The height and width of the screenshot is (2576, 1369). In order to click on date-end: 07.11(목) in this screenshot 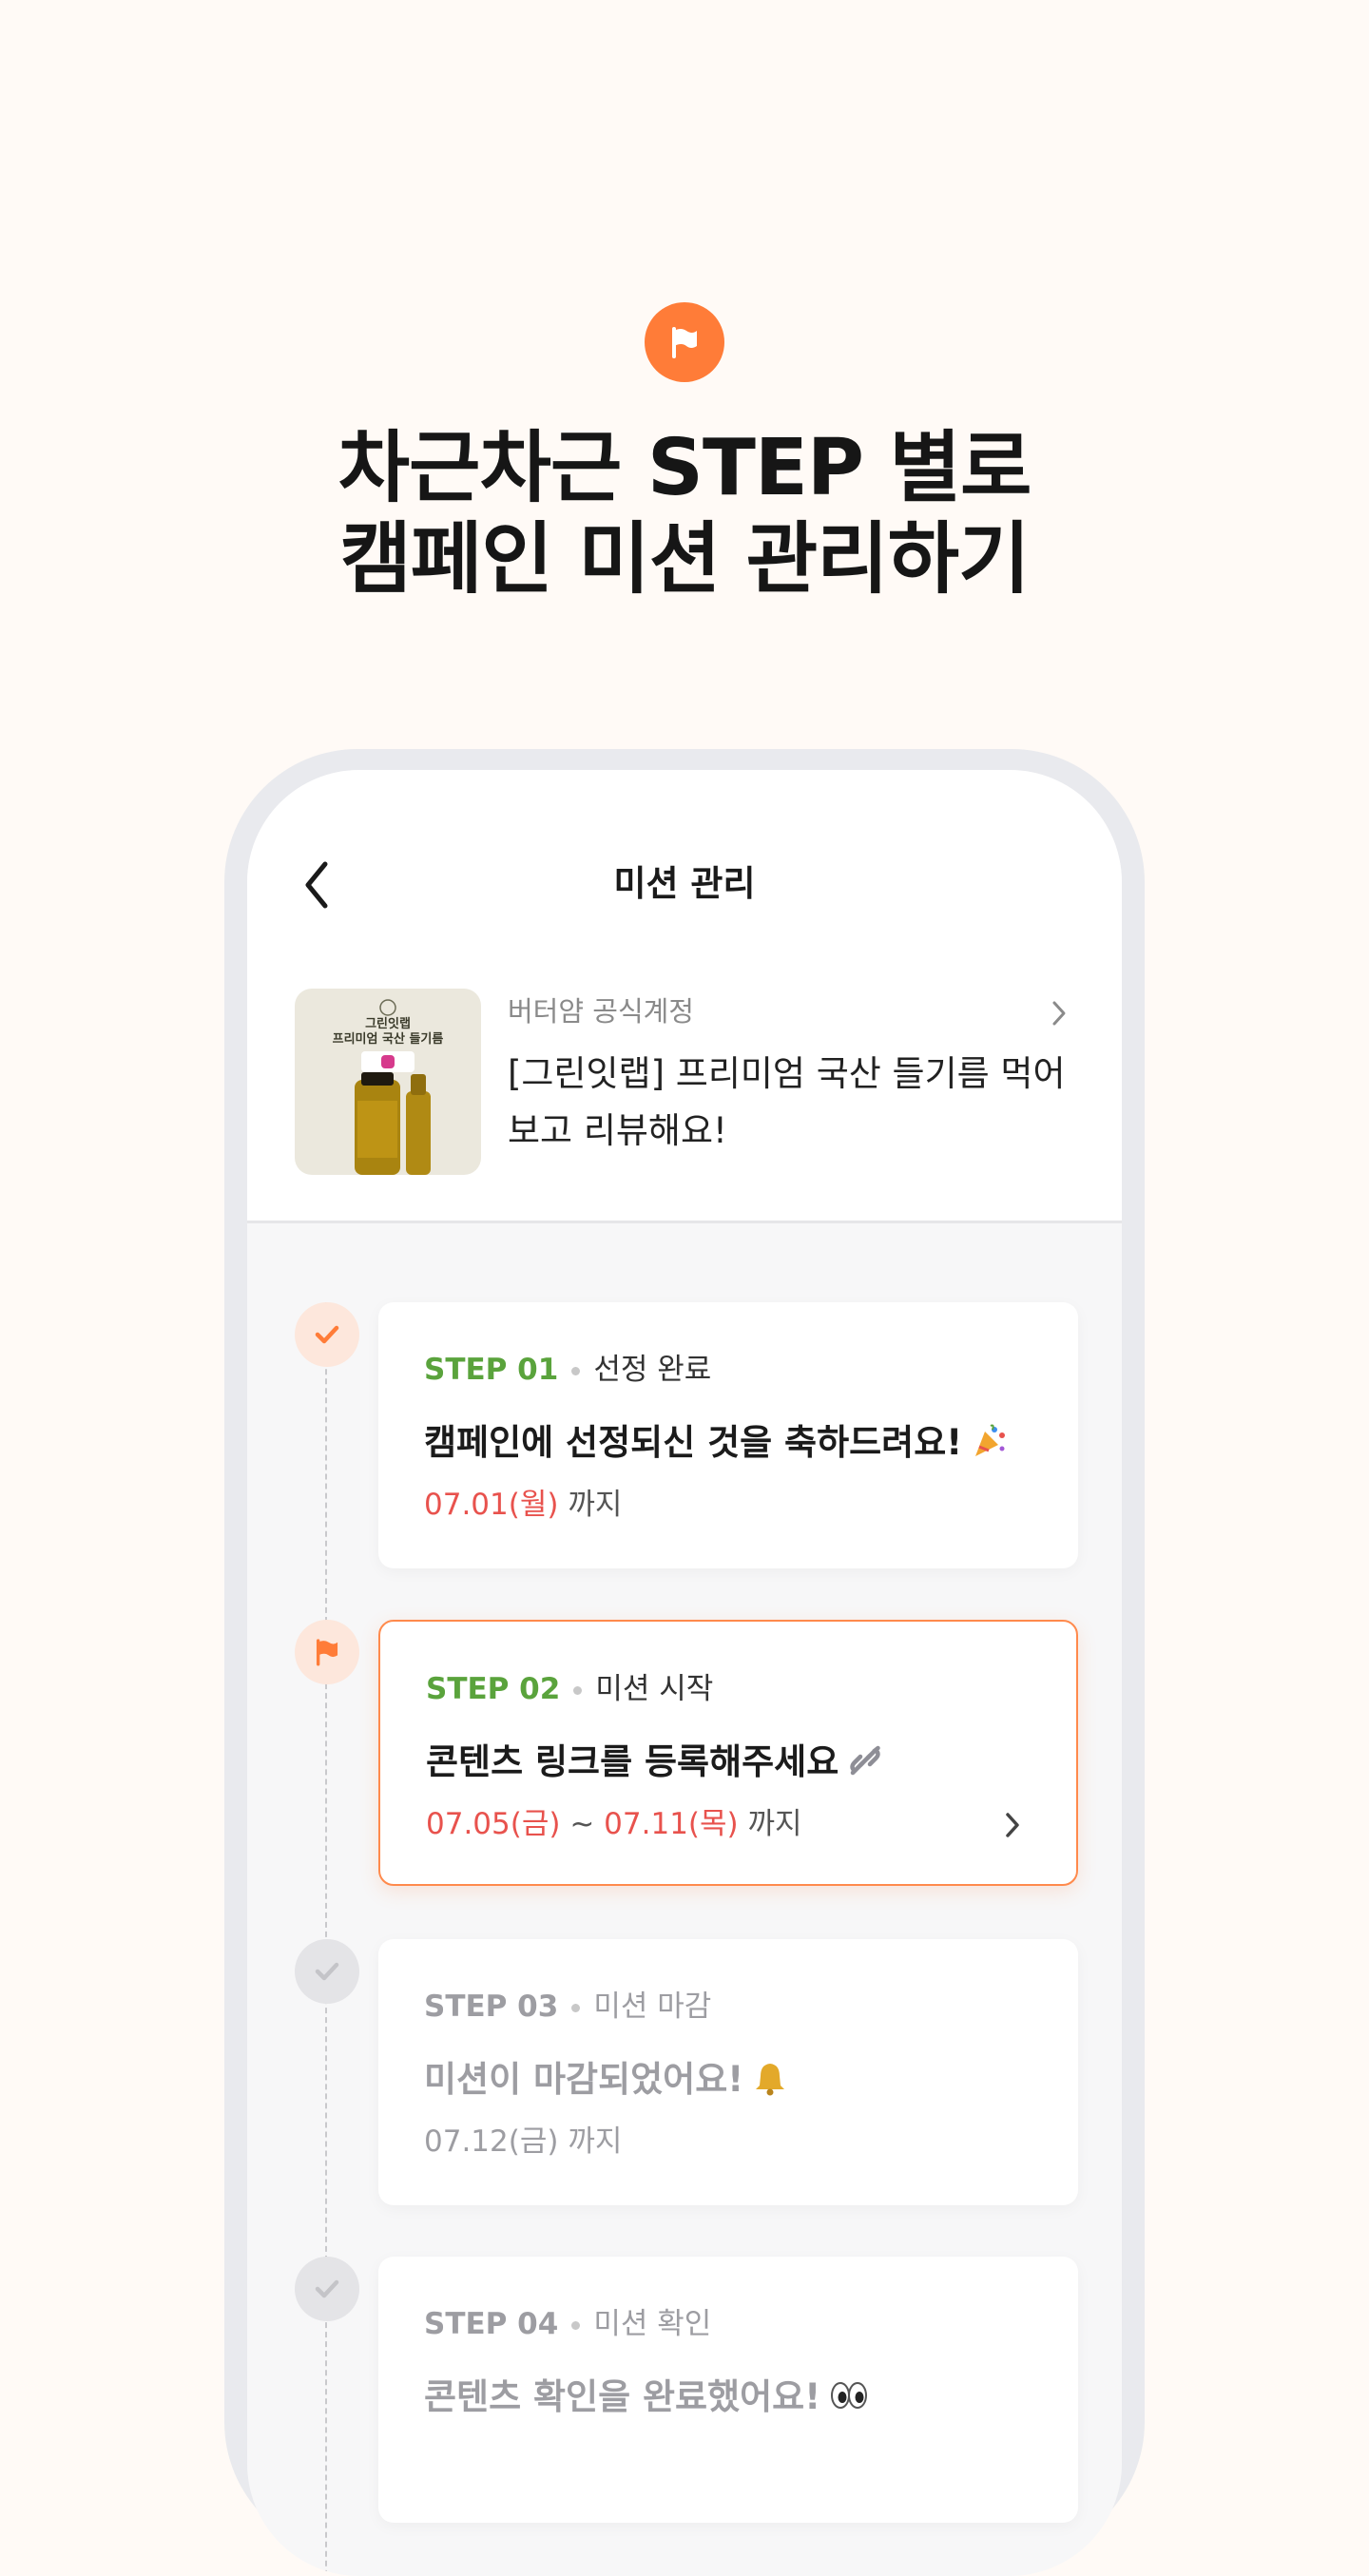, I will do `click(671, 1824)`.